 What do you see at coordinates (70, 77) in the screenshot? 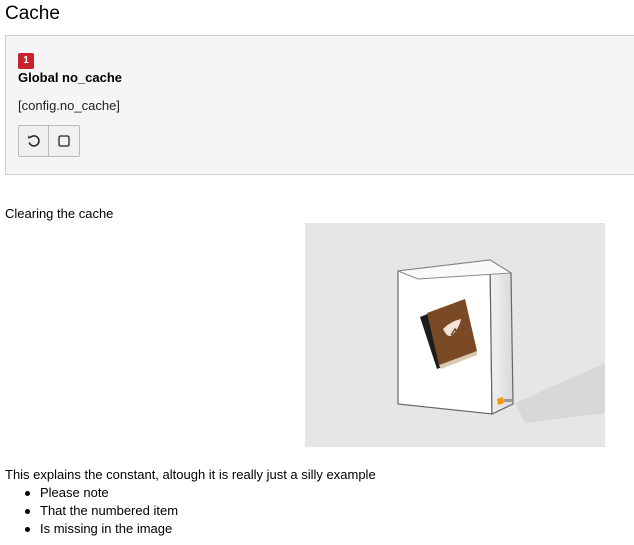
I see `constant-label: Global no_cache` at bounding box center [70, 77].